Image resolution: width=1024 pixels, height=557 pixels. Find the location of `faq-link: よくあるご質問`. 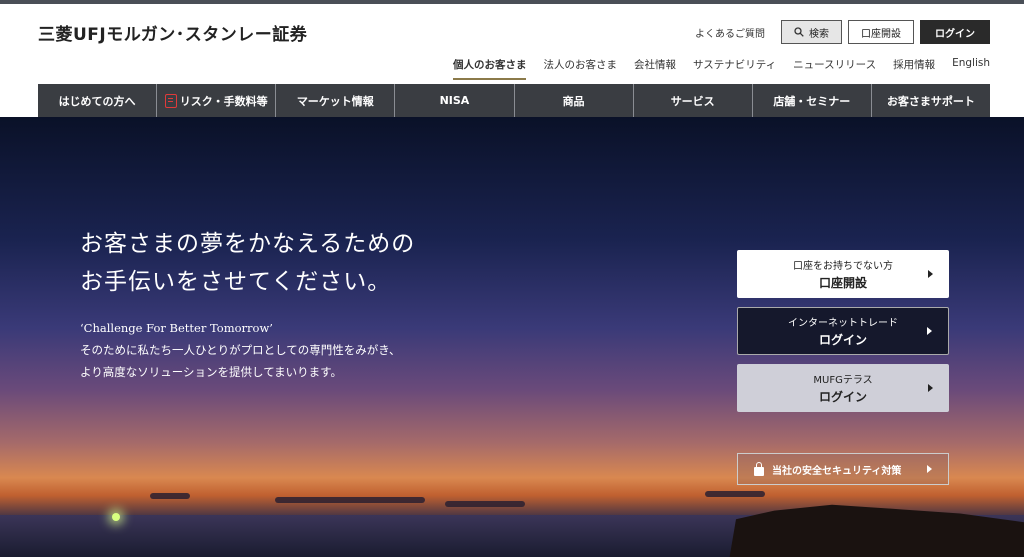

faq-link: よくあるご質問 is located at coordinates (730, 32).